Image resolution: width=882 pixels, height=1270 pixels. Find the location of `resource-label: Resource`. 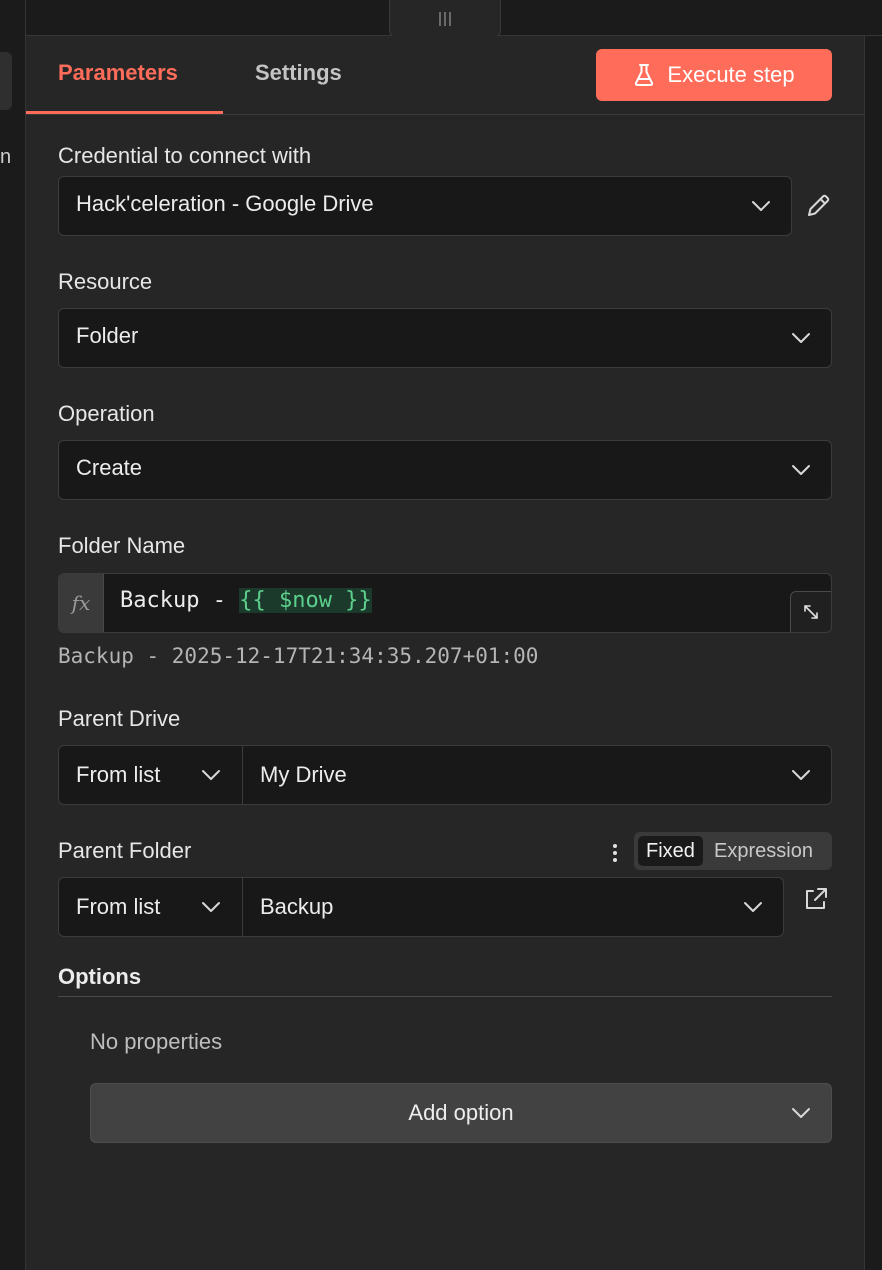

resource-label: Resource is located at coordinates (105, 281).